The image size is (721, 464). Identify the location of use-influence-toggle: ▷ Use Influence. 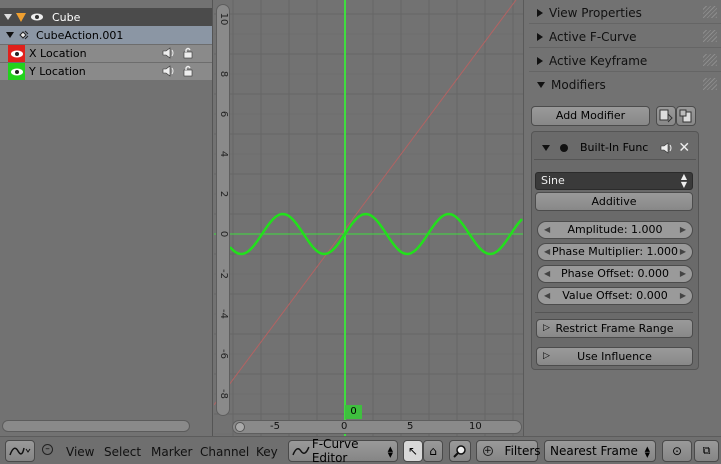
(614, 356).